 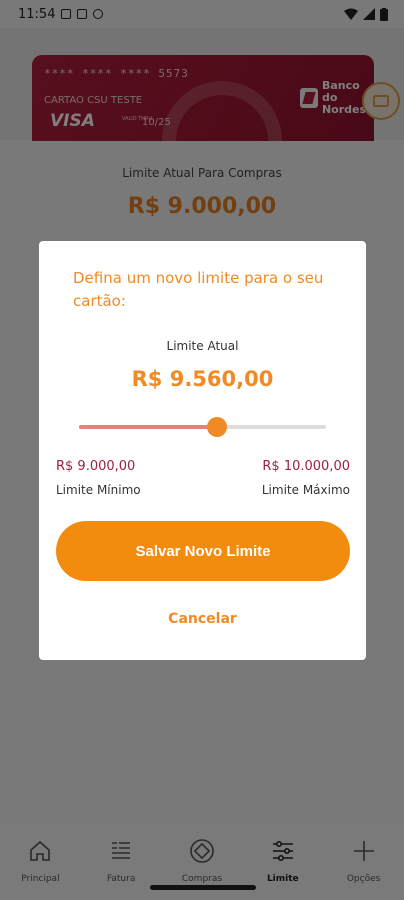 What do you see at coordinates (202, 379) in the screenshot?
I see `limit-value: R$ 9.560,00` at bounding box center [202, 379].